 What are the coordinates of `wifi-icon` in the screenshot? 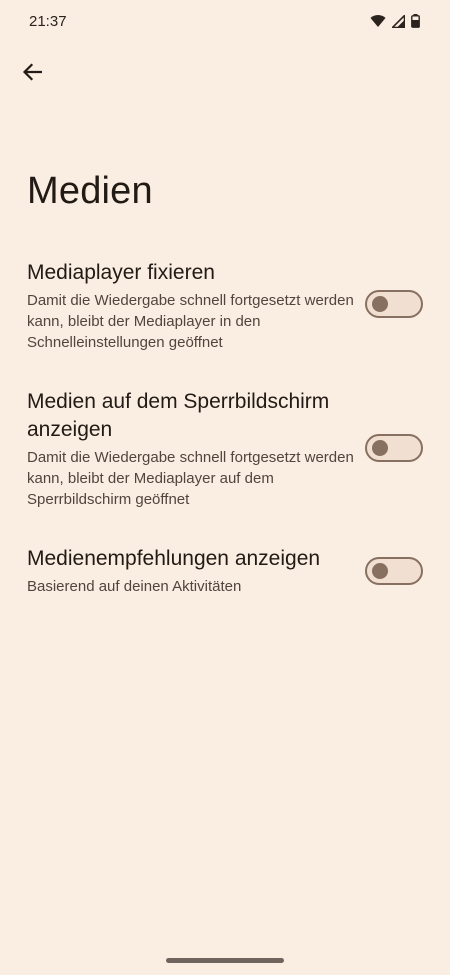 It's located at (378, 23).